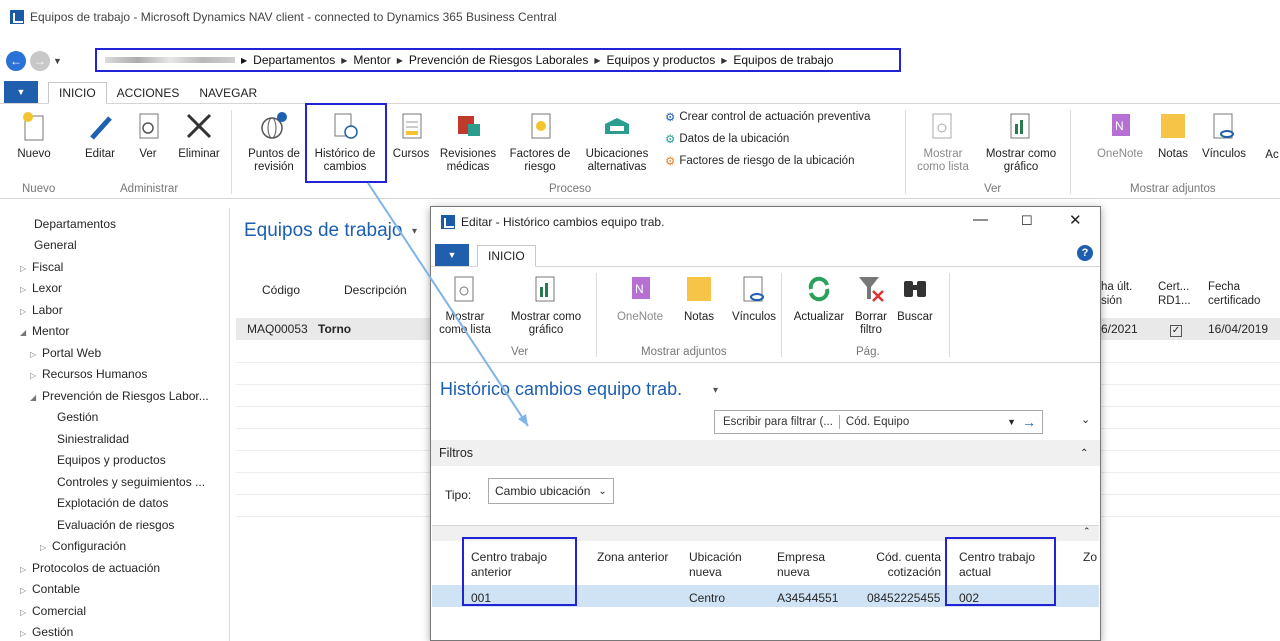 This screenshot has width=1280, height=641. What do you see at coordinates (1123, 294) in the screenshot?
I see `column-header-ult-revision: ha últ. sión` at bounding box center [1123, 294].